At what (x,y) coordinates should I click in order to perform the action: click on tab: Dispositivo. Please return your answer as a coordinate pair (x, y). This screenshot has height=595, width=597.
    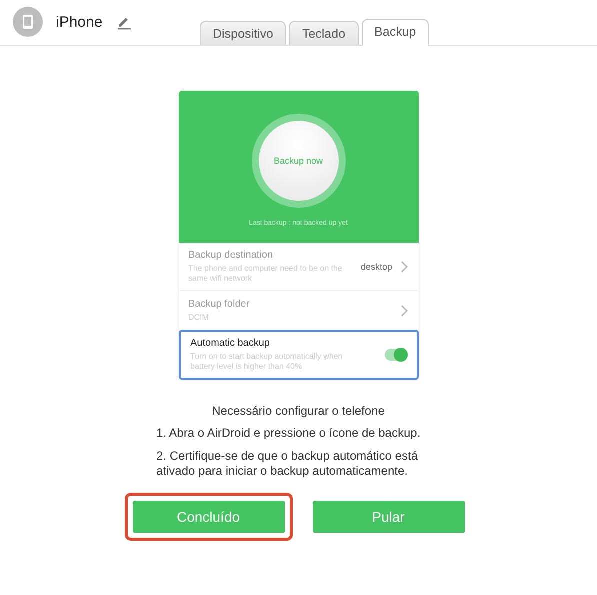
    Looking at the image, I should click on (243, 33).